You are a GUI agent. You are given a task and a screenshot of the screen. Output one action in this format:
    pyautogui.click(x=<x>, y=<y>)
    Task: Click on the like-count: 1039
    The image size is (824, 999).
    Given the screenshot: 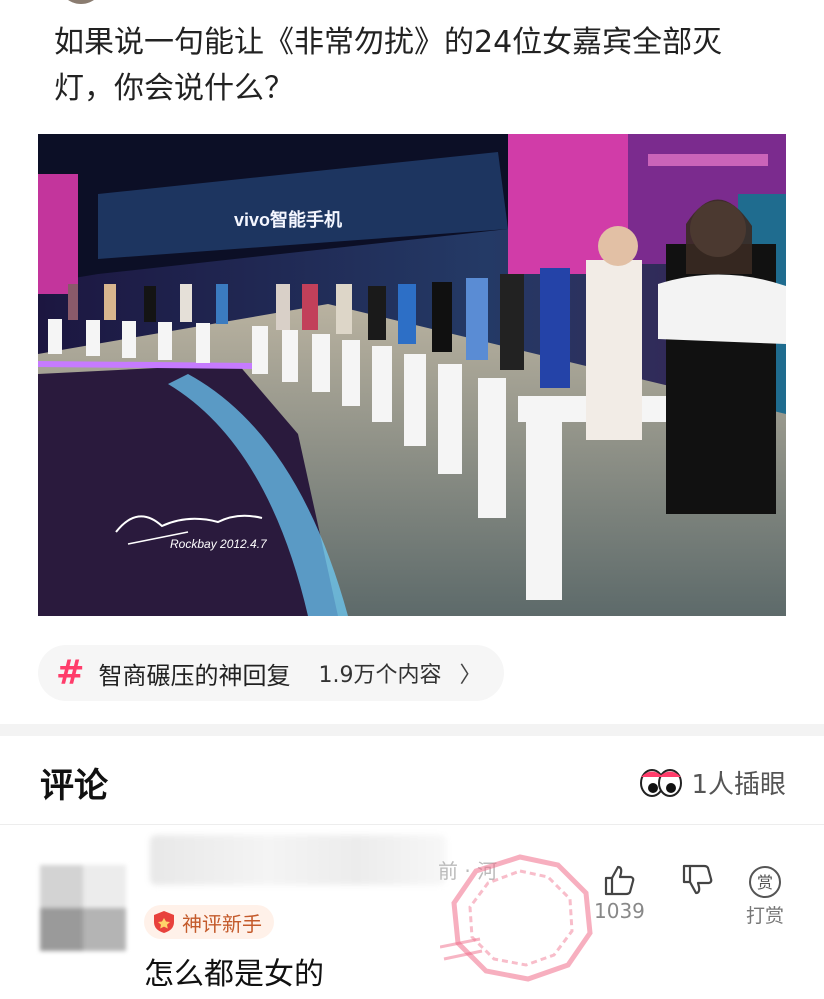 What is the action you would take?
    pyautogui.click(x=619, y=911)
    